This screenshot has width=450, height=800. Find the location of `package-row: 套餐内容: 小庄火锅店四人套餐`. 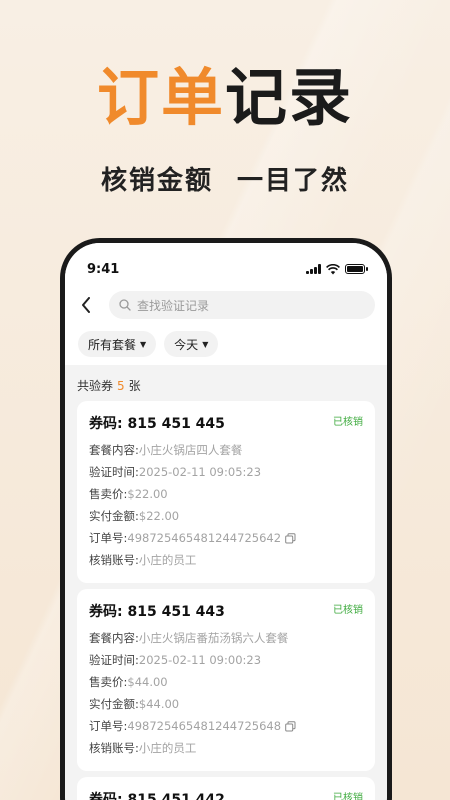

package-row: 套餐内容: 小庄火锅店四人套餐 is located at coordinates (226, 450).